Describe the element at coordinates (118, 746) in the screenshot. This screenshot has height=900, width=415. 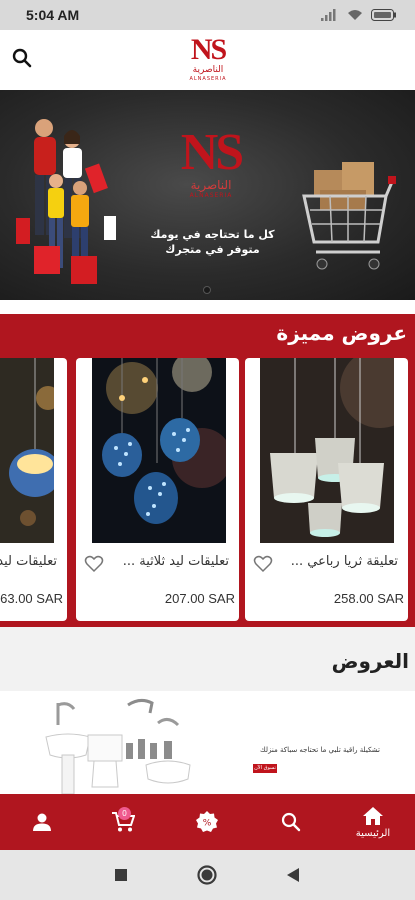
I see `bathroom-fixtures-image` at that location.